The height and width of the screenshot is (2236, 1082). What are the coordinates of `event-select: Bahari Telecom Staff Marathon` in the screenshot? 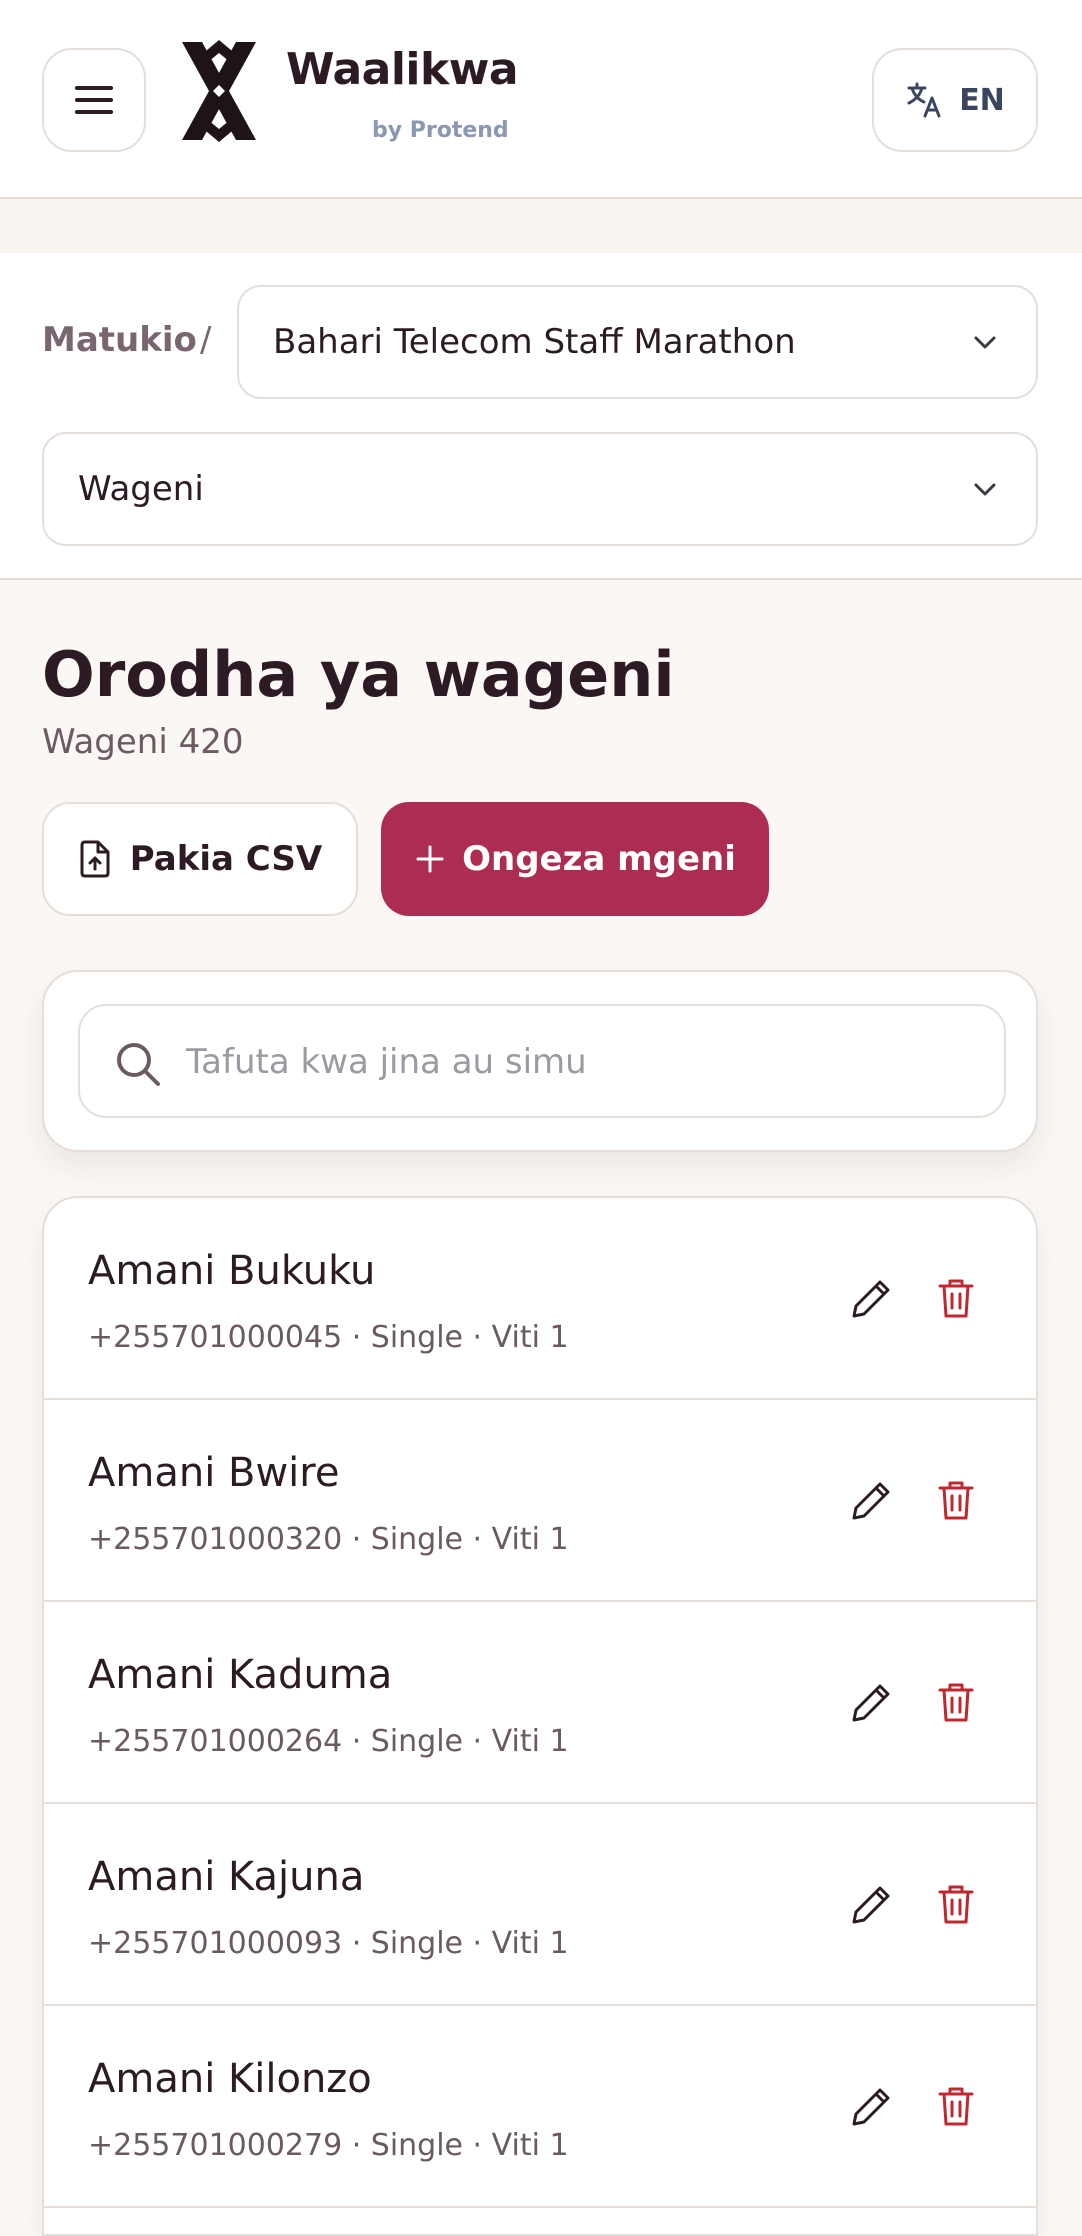 It's located at (637, 342).